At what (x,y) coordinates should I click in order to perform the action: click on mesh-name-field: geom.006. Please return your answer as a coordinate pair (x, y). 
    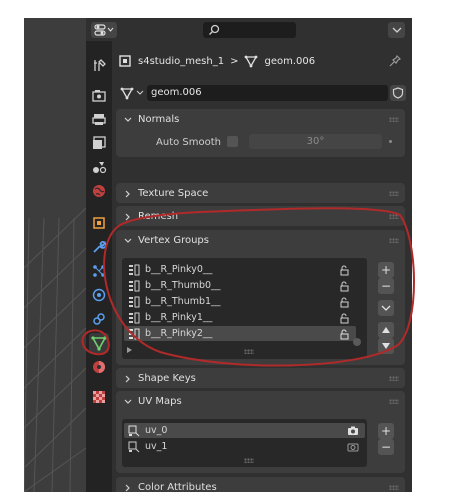
    Looking at the image, I should click on (267, 93).